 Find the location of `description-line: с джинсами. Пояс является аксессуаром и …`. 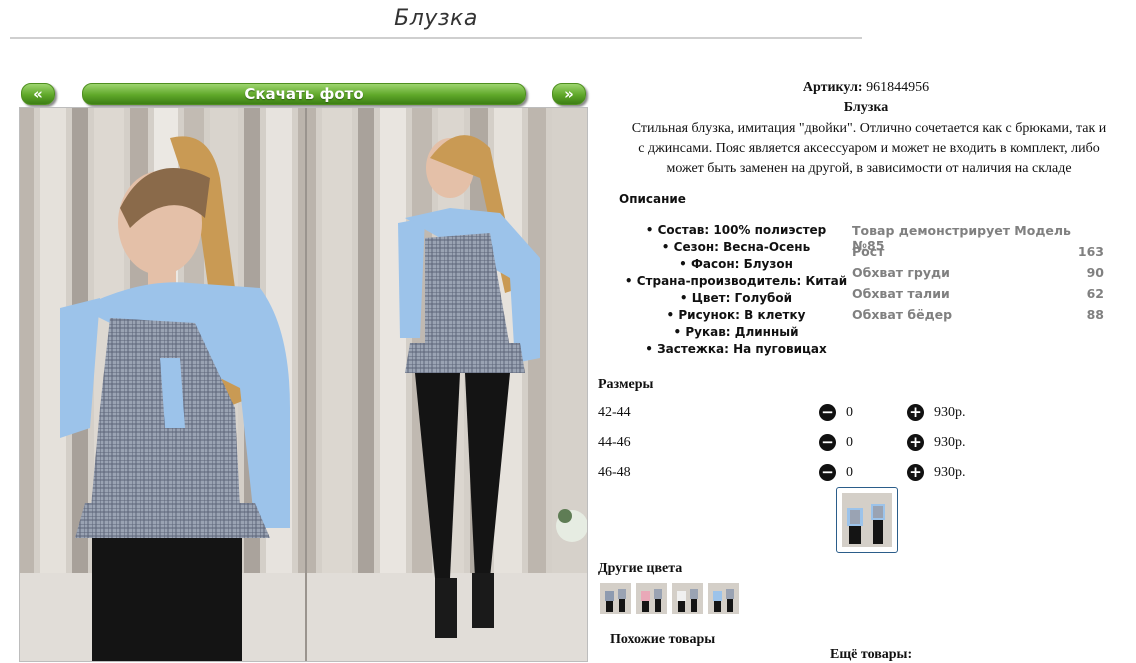

description-line: с джинсами. Пояс является аксессуаром и … is located at coordinates (869, 148).